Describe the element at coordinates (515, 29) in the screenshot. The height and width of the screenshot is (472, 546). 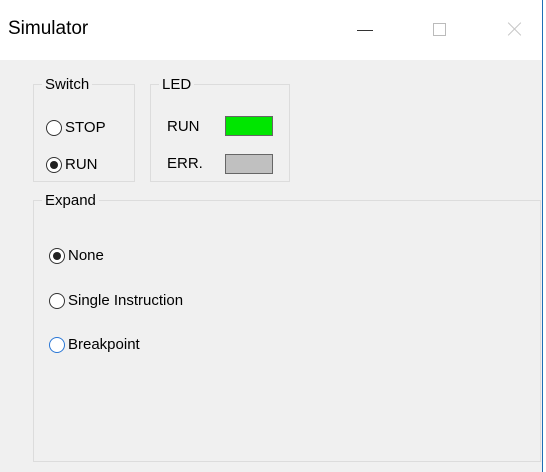
I see `close-icon` at that location.